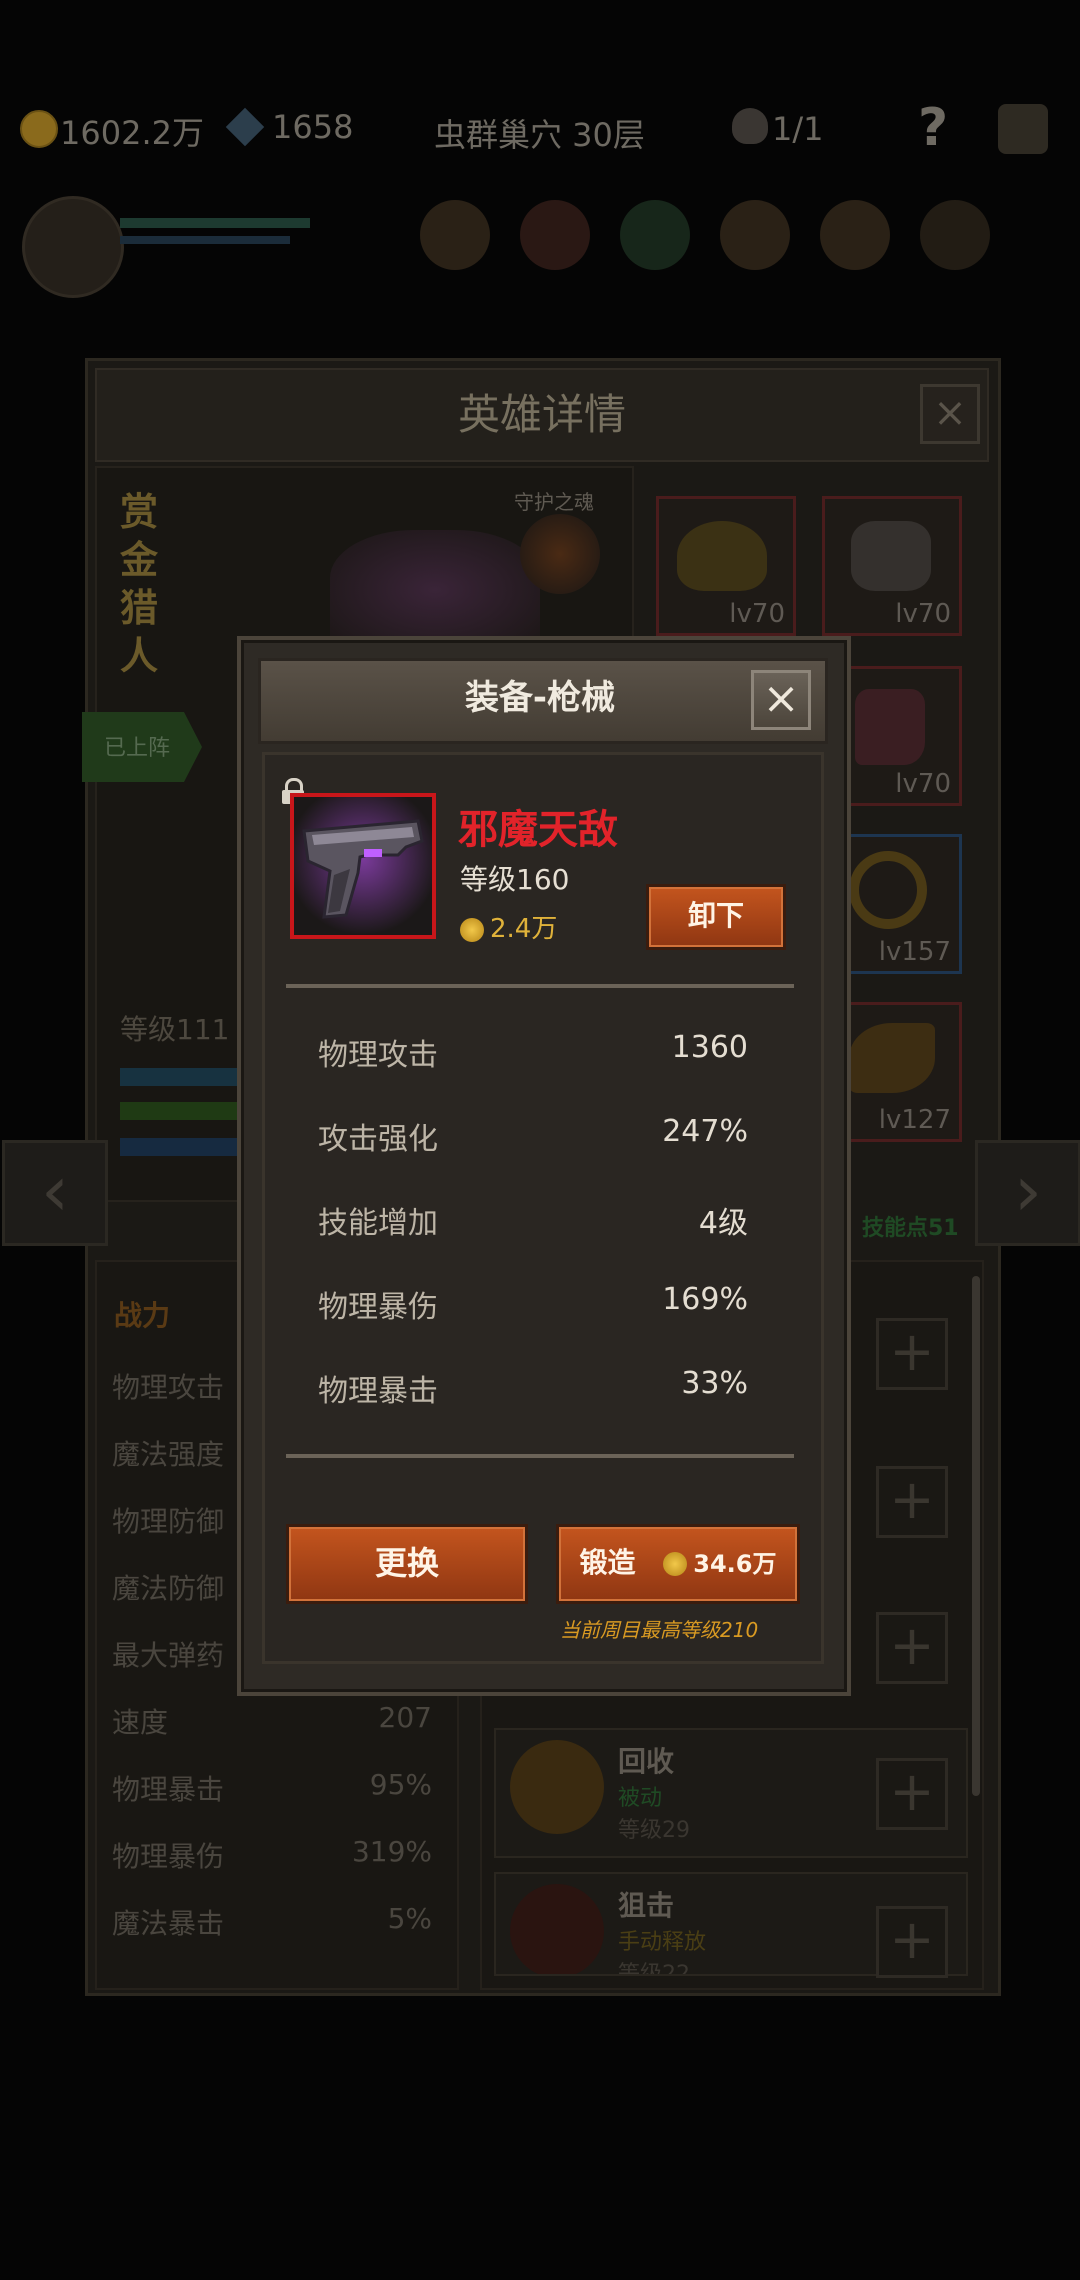 The image size is (1080, 2280). I want to click on skull-count: 1/1, so click(798, 129).